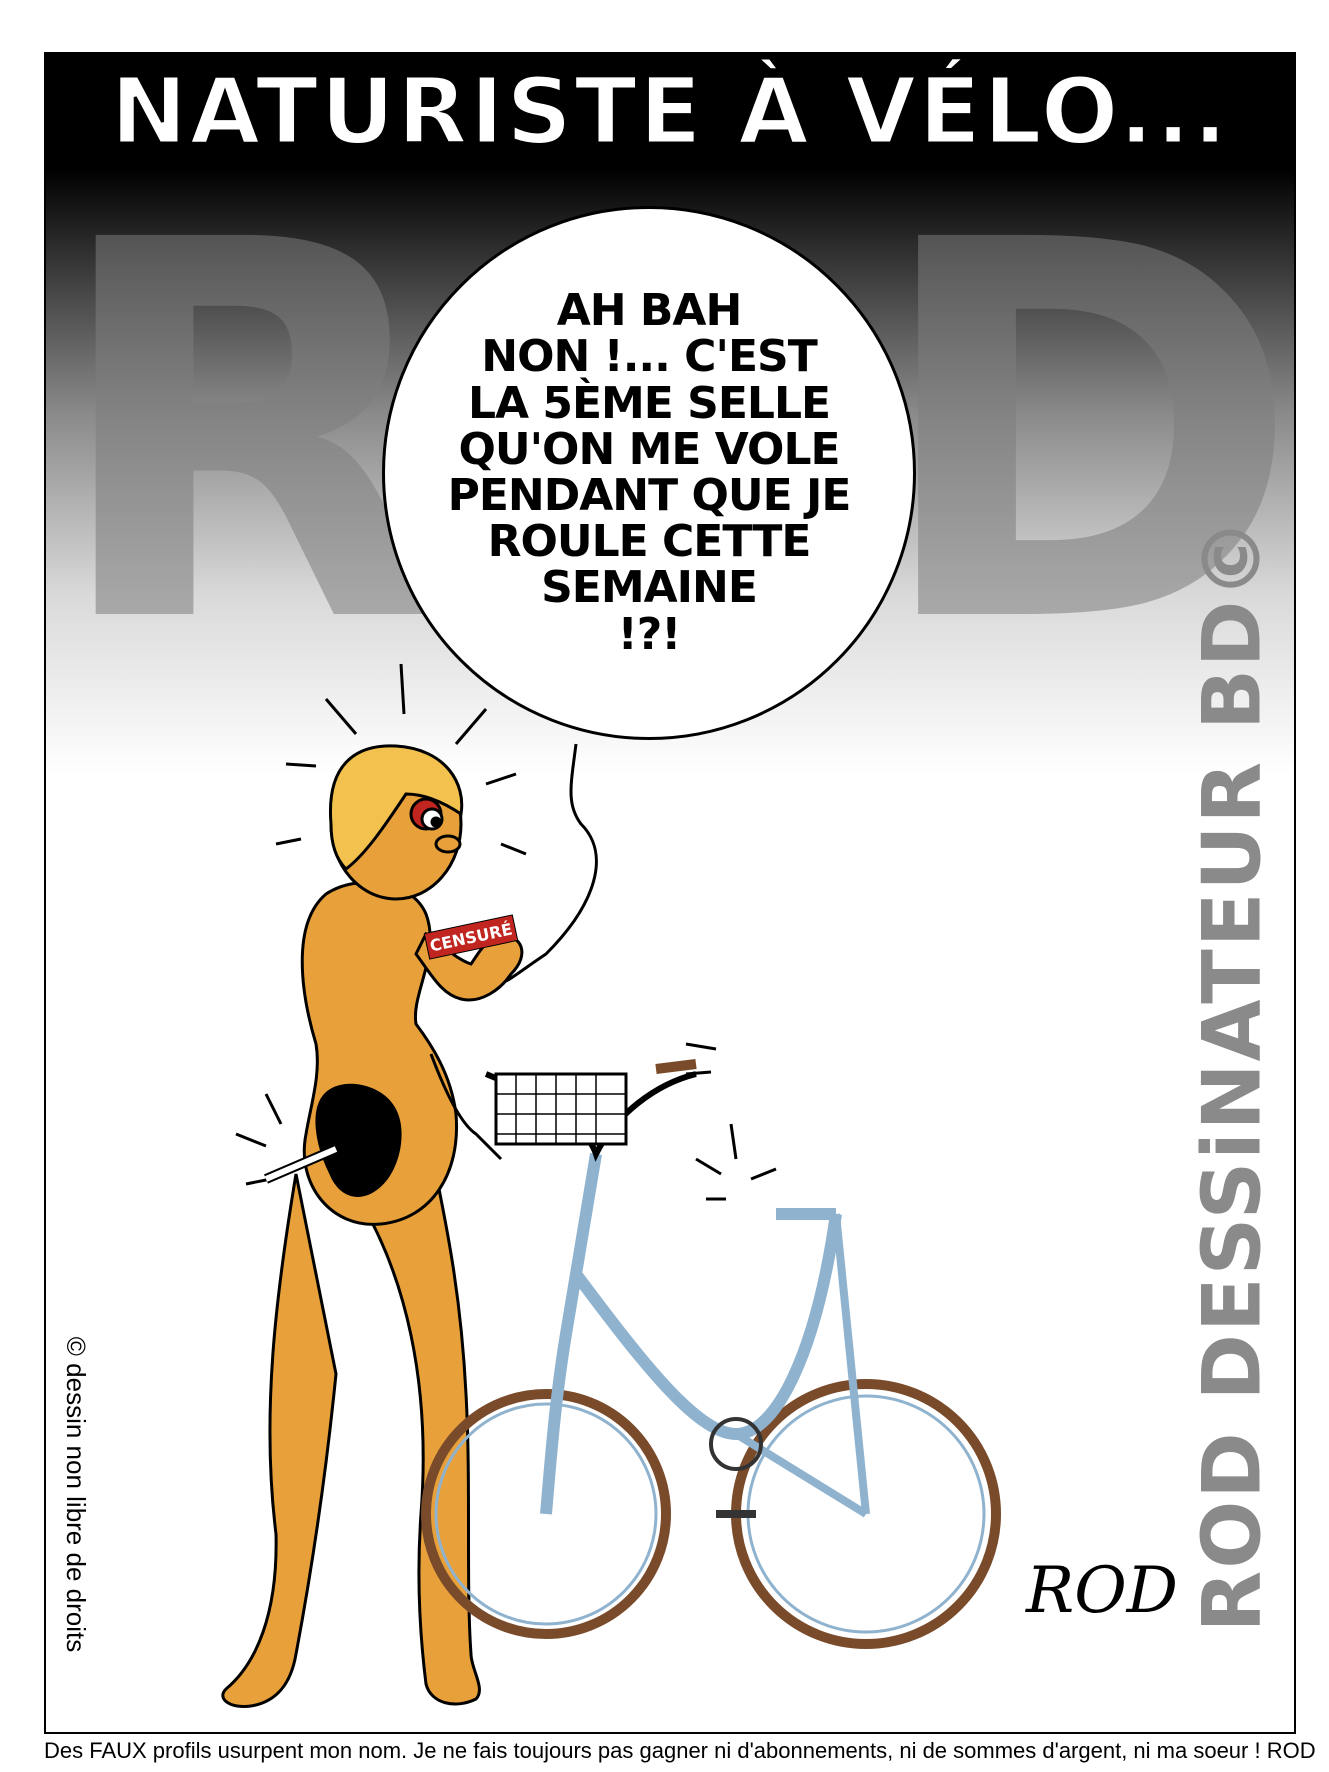  Describe the element at coordinates (649, 495) in the screenshot. I see `speech-line: PENDANT QUE JE` at that location.